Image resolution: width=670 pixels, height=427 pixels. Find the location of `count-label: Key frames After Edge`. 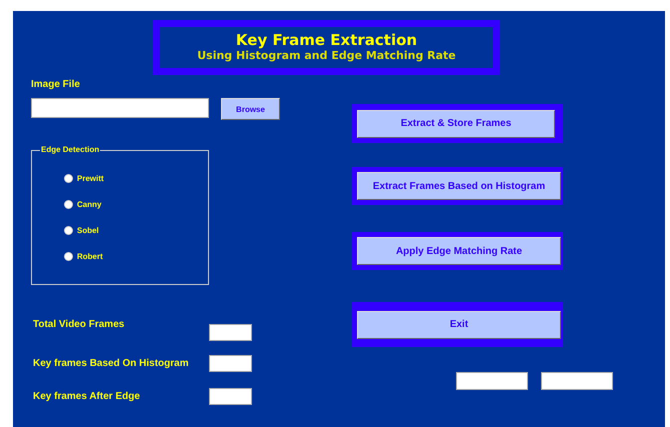

count-label: Key frames After Edge is located at coordinates (87, 396).